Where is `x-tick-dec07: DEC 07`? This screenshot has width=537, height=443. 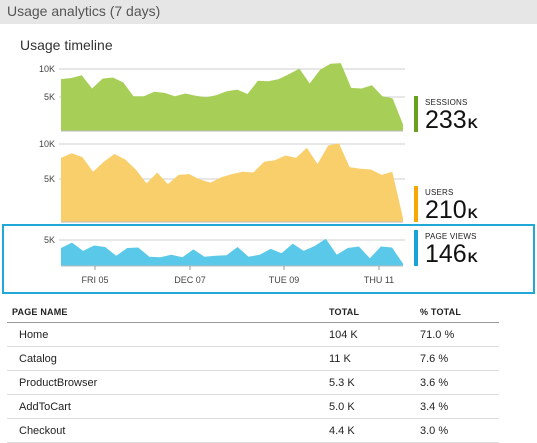 x-tick-dec07: DEC 07 is located at coordinates (190, 280).